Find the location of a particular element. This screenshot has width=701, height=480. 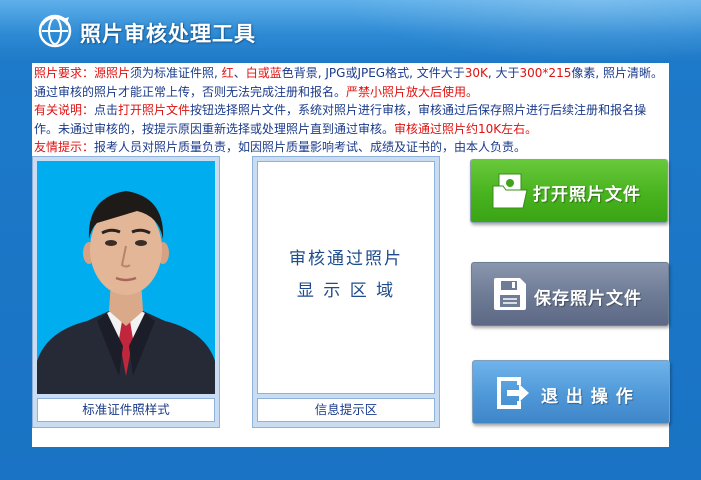

display-area-line2: 显 示 区 域 is located at coordinates (346, 291).